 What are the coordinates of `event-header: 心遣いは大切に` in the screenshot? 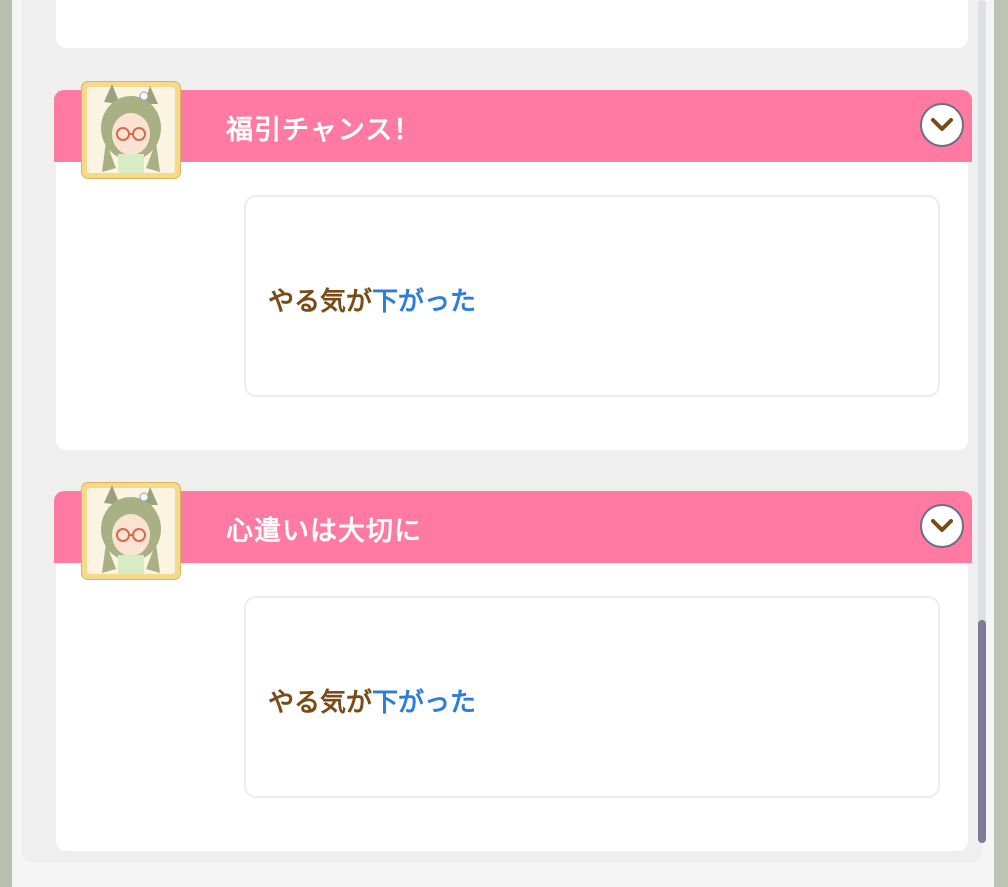 It's located at (513, 527).